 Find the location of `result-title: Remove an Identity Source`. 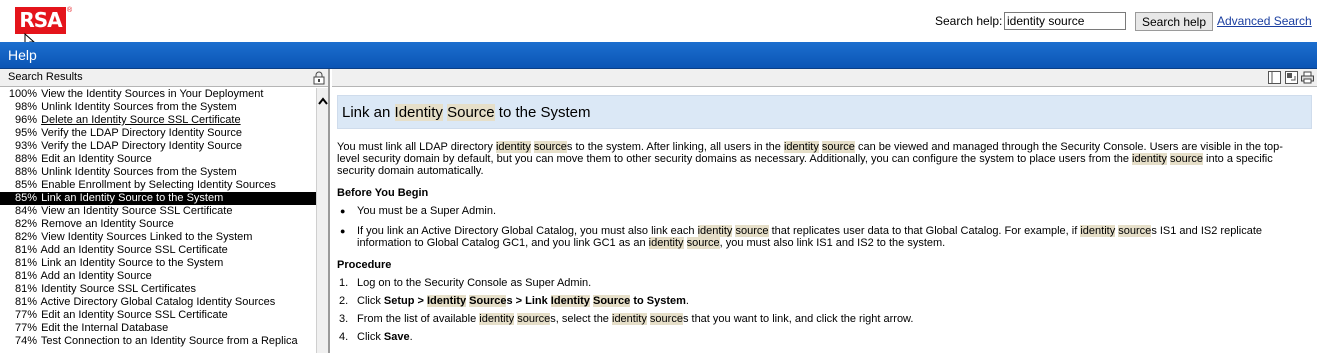

result-title: Remove an Identity Source is located at coordinates (107, 224).